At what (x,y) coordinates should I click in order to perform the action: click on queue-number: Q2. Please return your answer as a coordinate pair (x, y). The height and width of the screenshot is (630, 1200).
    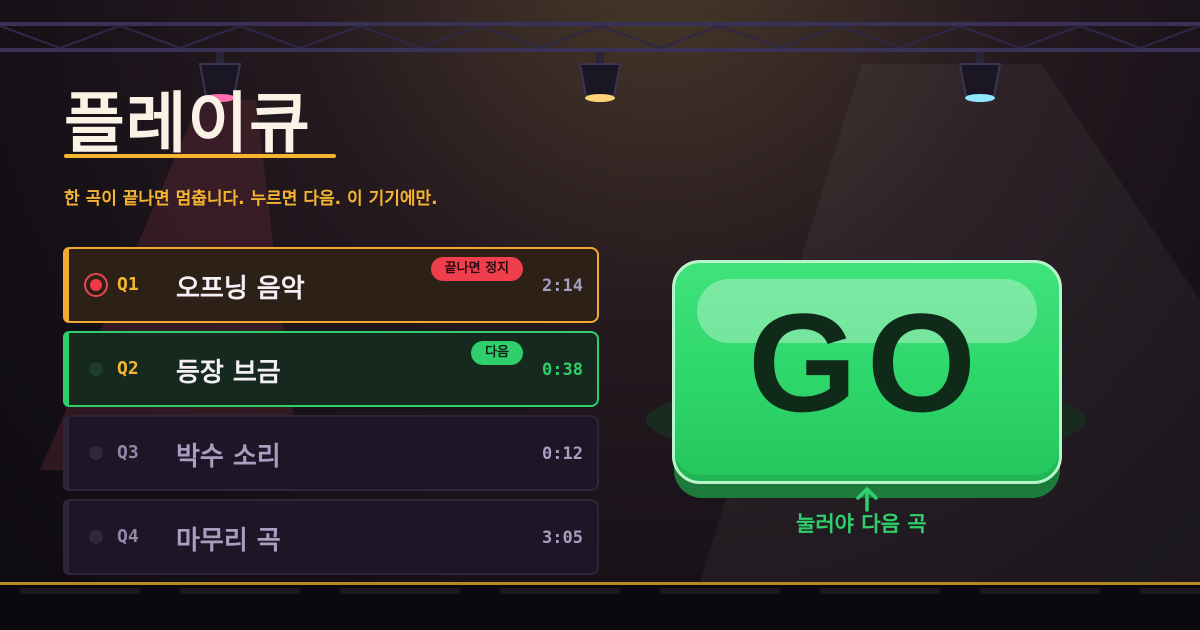
    Looking at the image, I should click on (128, 368).